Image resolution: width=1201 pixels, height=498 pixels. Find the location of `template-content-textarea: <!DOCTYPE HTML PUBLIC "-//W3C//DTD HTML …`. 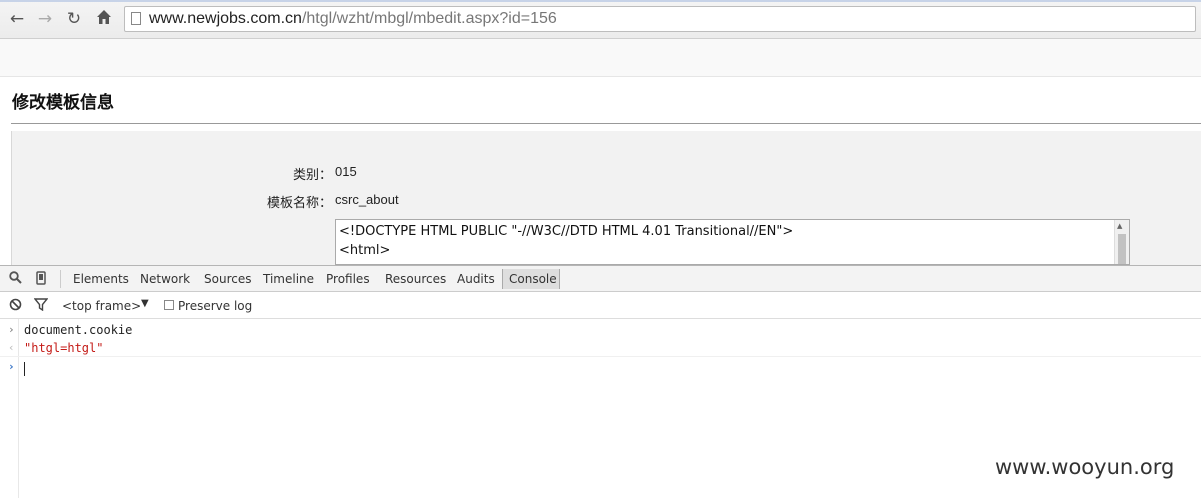

template-content-textarea: <!DOCTYPE HTML PUBLIC "-//W3C//DTD HTML … is located at coordinates (732, 242).